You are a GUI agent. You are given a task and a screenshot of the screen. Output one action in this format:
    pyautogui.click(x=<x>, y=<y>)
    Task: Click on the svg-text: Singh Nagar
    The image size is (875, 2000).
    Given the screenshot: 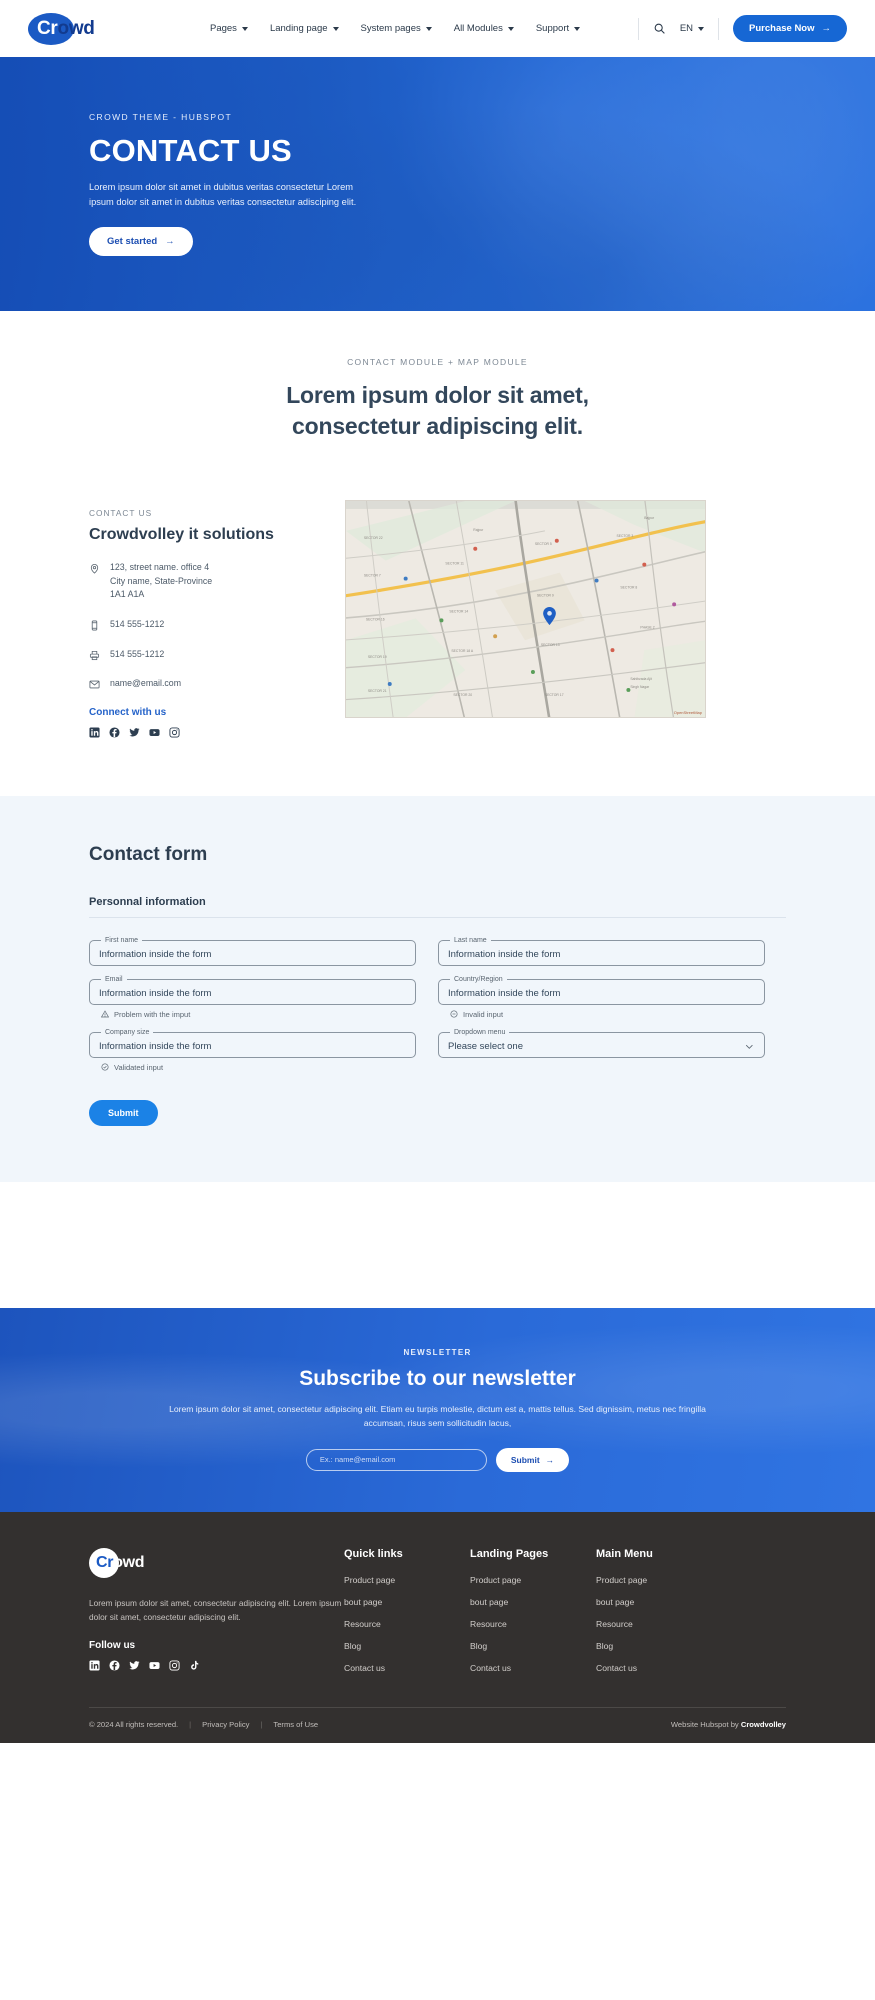 What is the action you would take?
    pyautogui.click(x=640, y=687)
    